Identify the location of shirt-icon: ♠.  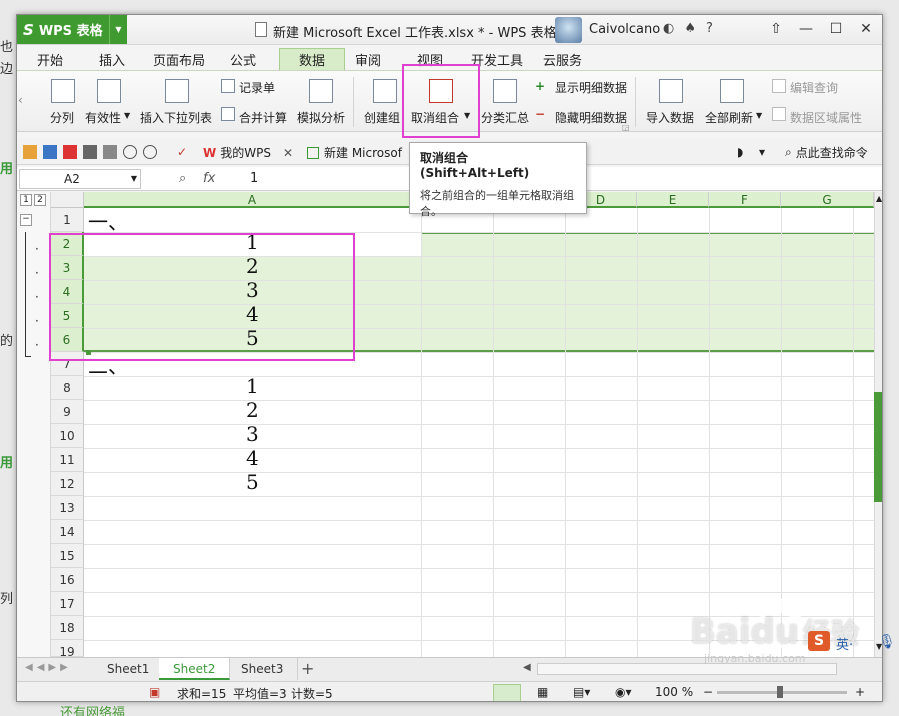
(690, 28).